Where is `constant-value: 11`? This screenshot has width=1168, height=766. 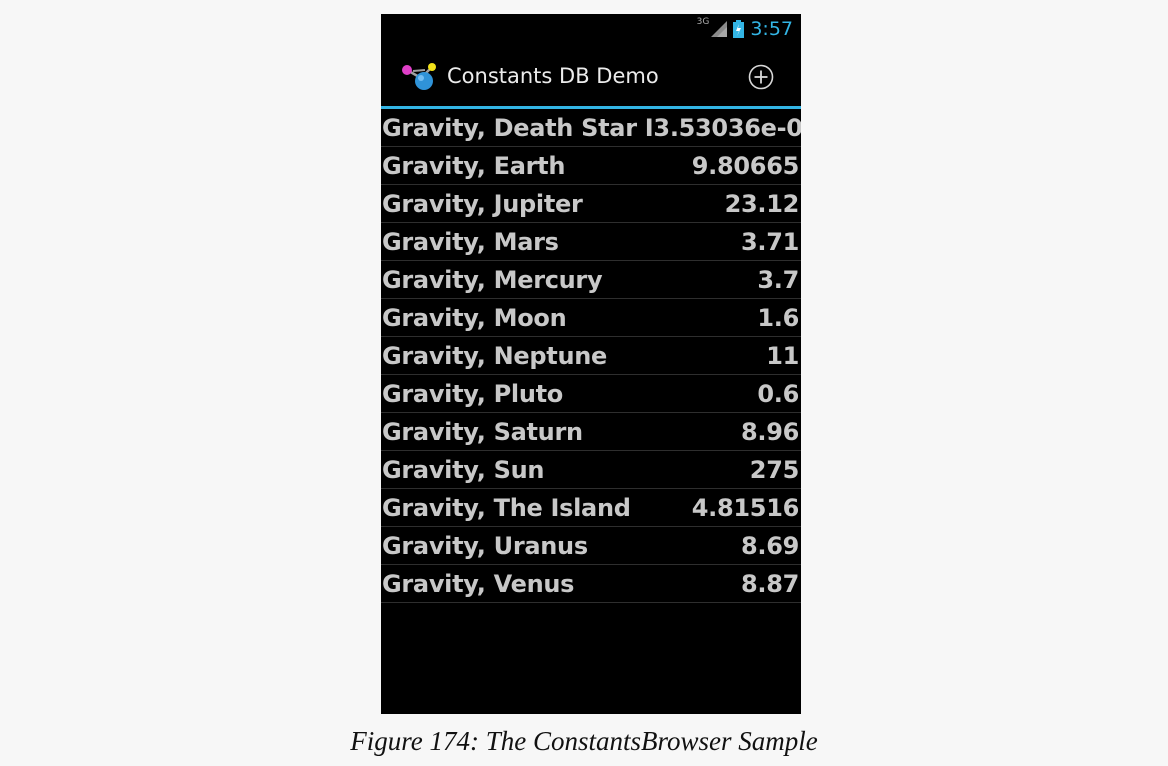 constant-value: 11 is located at coordinates (782, 355).